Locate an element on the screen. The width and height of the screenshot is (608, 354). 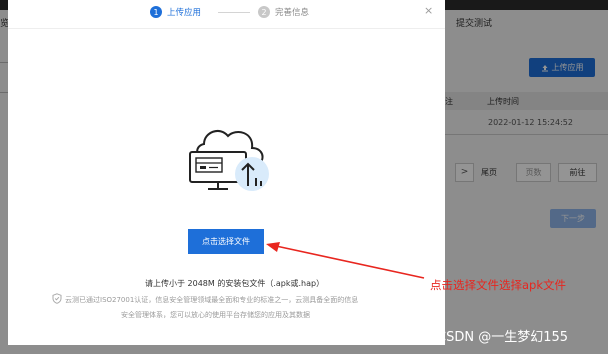
csdn-watermark: CSDN @一生梦幻155 is located at coordinates (503, 337).